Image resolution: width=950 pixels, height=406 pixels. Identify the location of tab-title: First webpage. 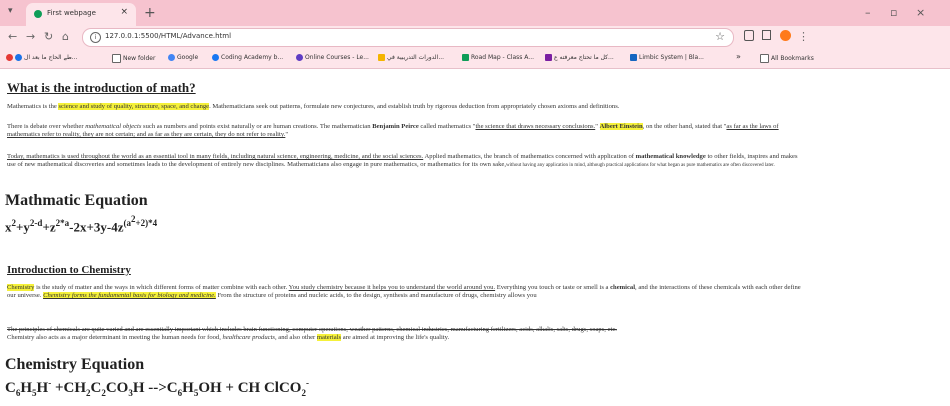
(71, 13).